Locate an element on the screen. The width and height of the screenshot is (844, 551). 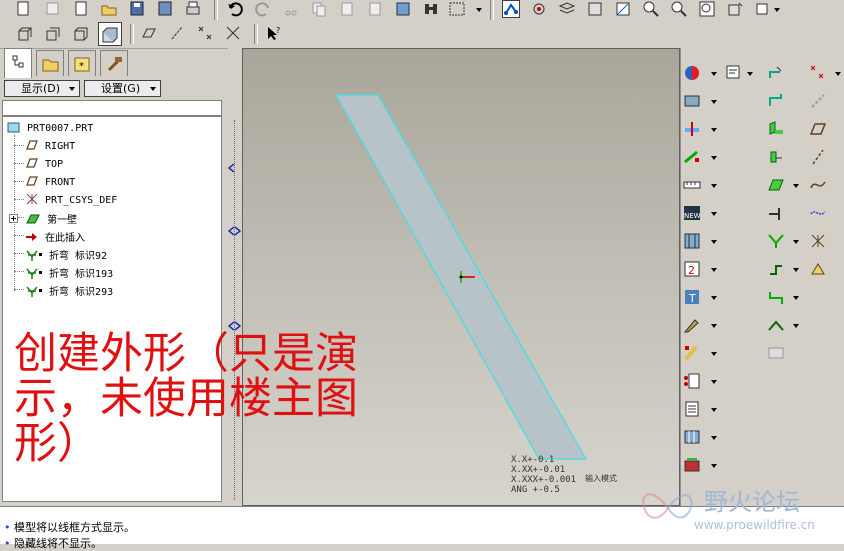
tree-item-top: TOP is located at coordinates (44, 163).